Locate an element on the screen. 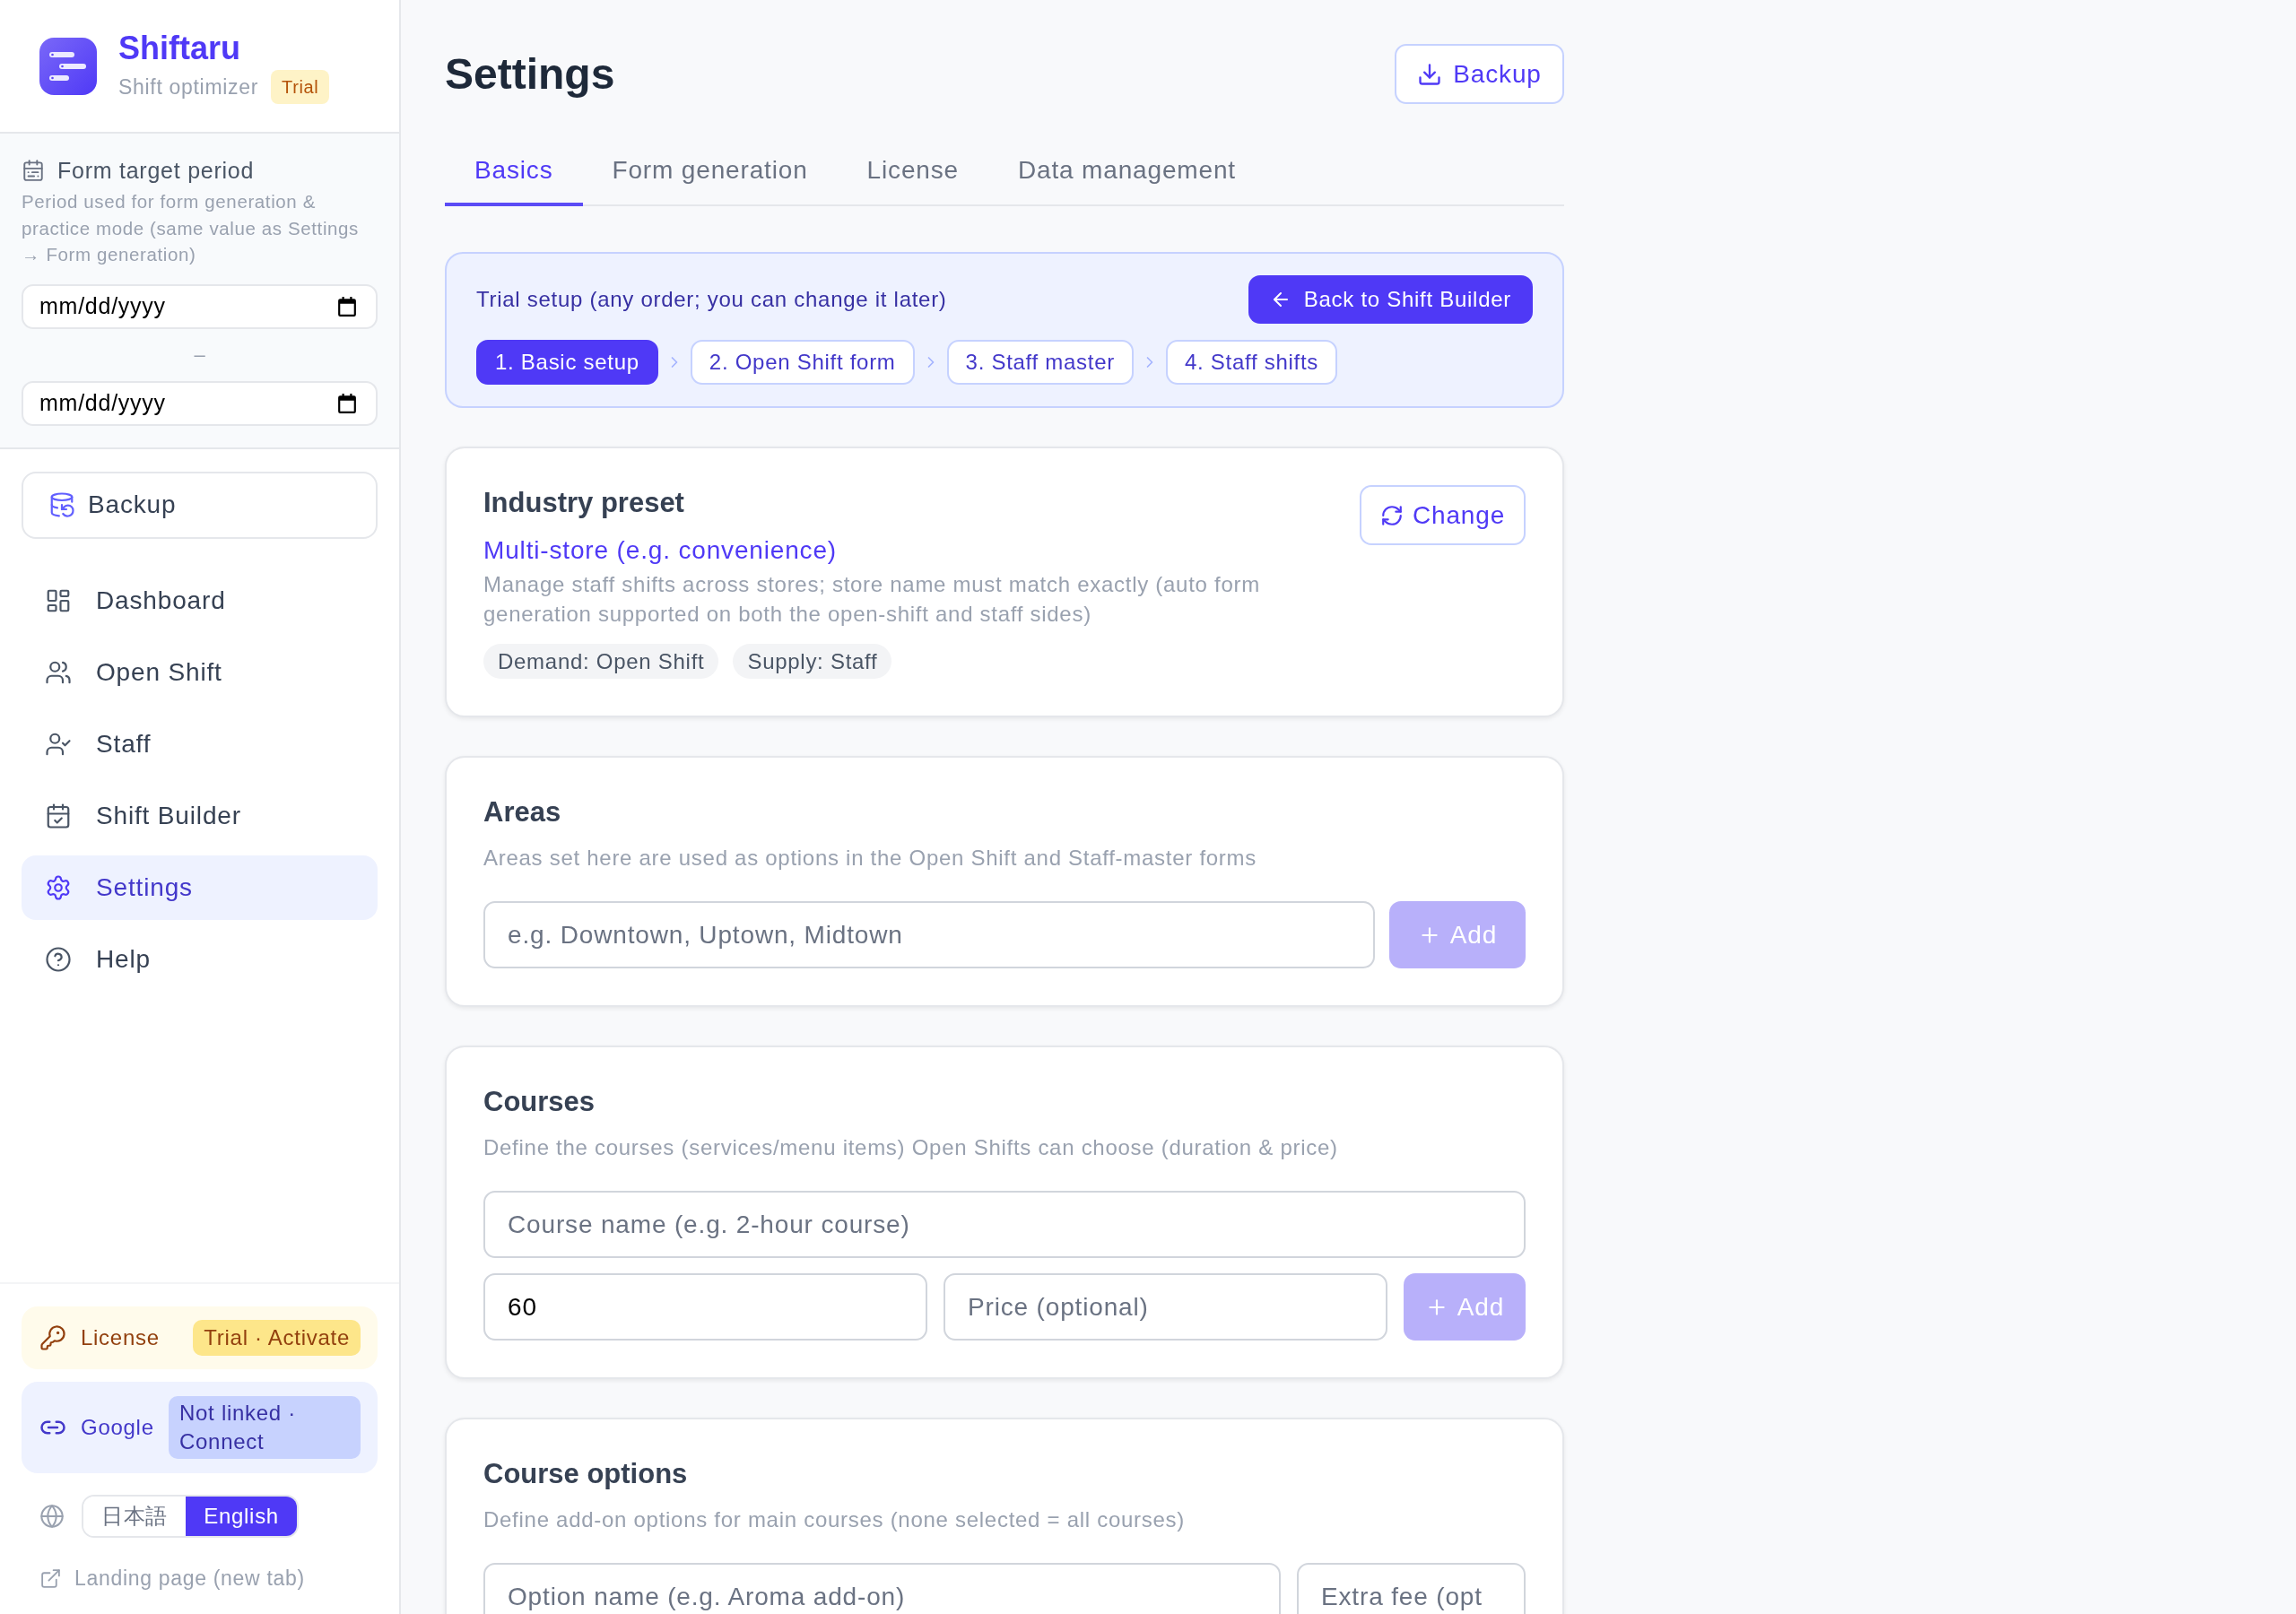 The width and height of the screenshot is (2296, 1614). license-status-badge: Trial · Activate is located at coordinates (277, 1338).